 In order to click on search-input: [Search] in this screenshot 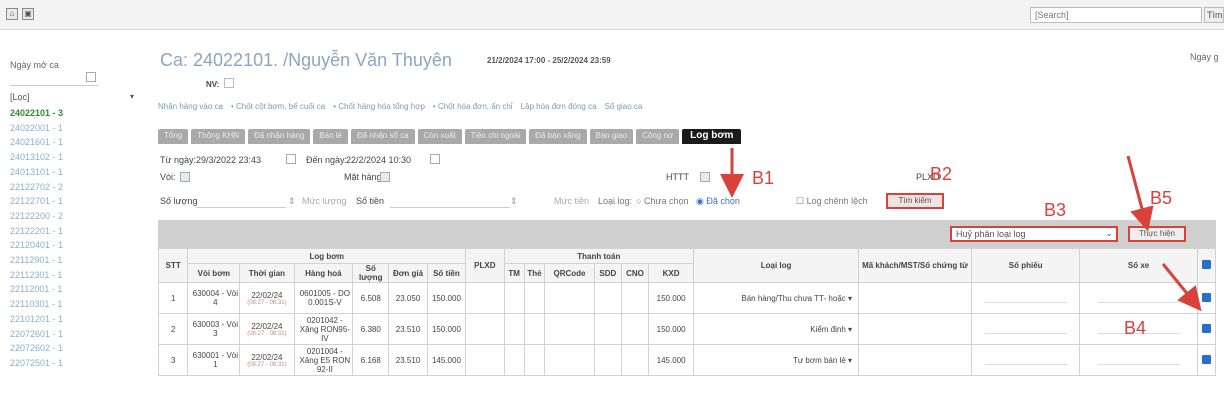, I will do `click(1116, 15)`.